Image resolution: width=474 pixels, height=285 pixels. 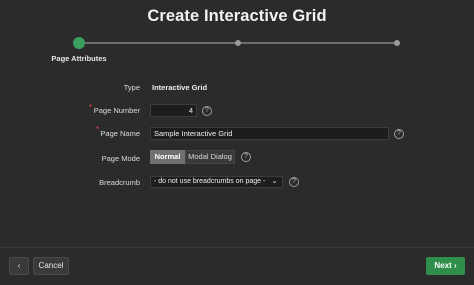 What do you see at coordinates (210, 181) in the screenshot?
I see `breadcrumb-select-value: - do not use breadcrumbs on page -` at bounding box center [210, 181].